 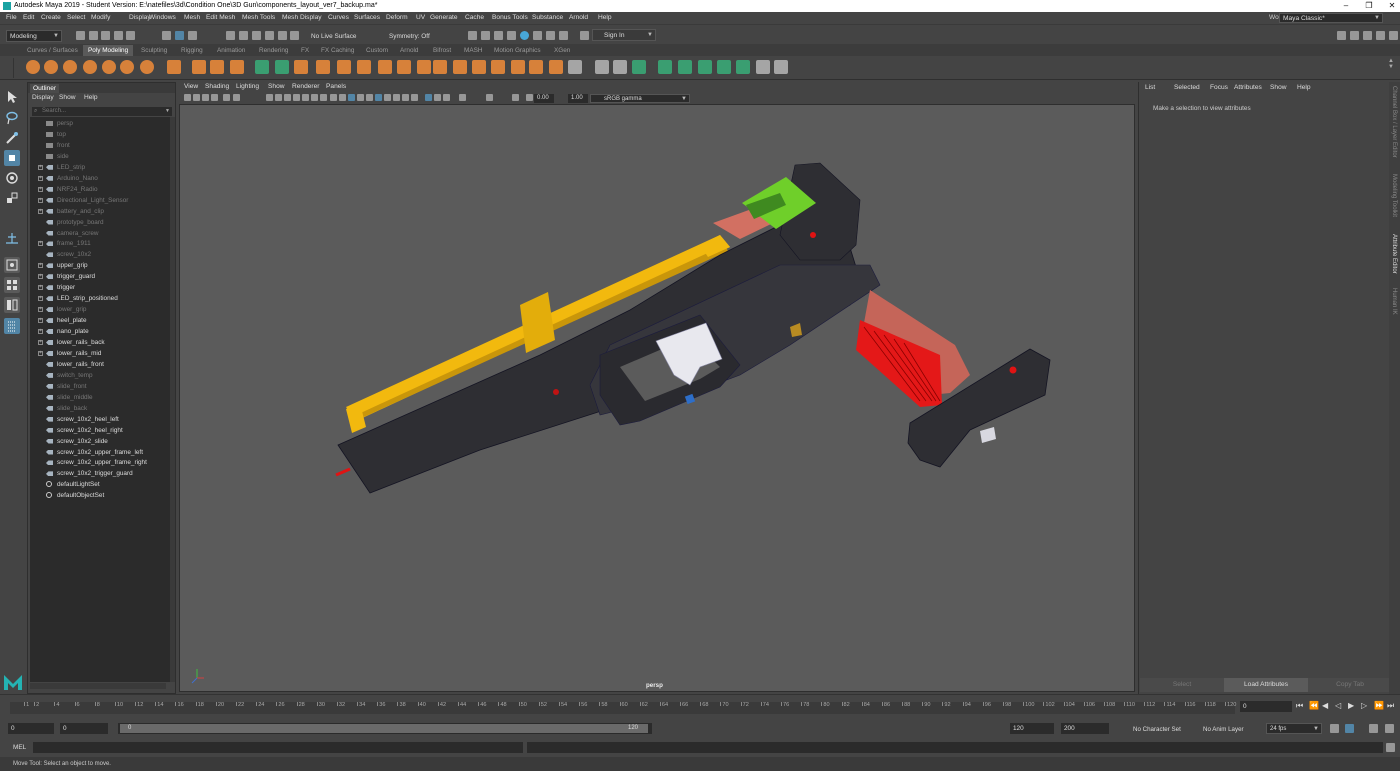 What do you see at coordinates (45, 88) in the screenshot?
I see `outliner-tab: Outliner` at bounding box center [45, 88].